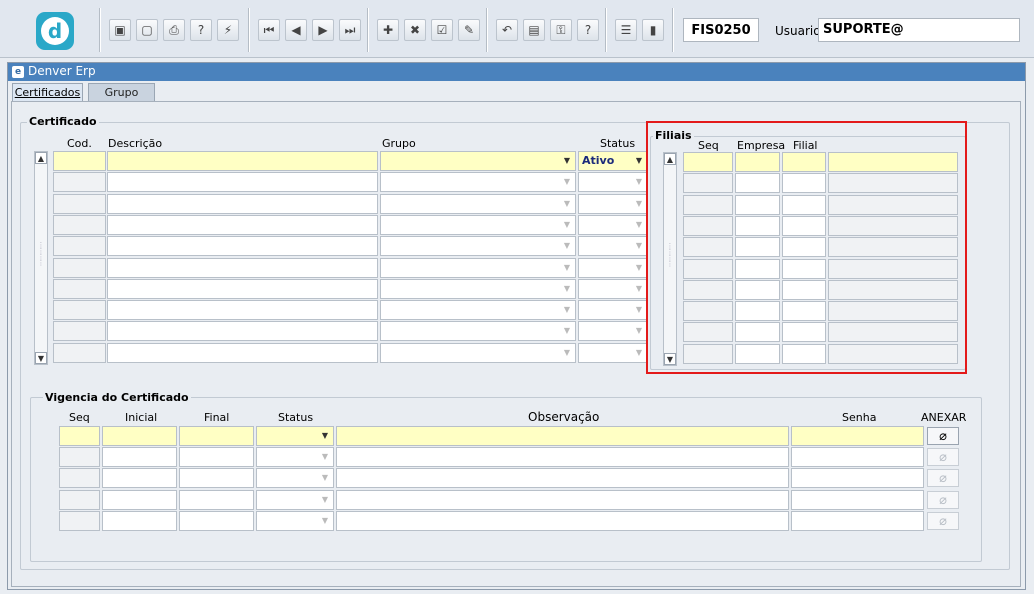 This screenshot has height=594, width=1034. Describe the element at coordinates (534, 30) in the screenshot. I see `clipboard-icon: ▤` at that location.